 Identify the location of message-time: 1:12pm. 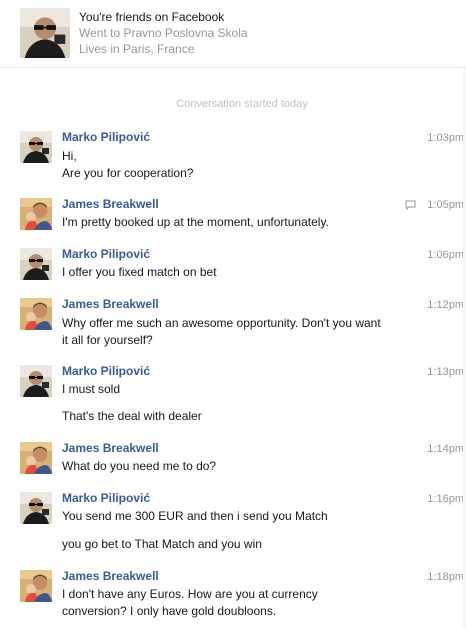
(445, 305).